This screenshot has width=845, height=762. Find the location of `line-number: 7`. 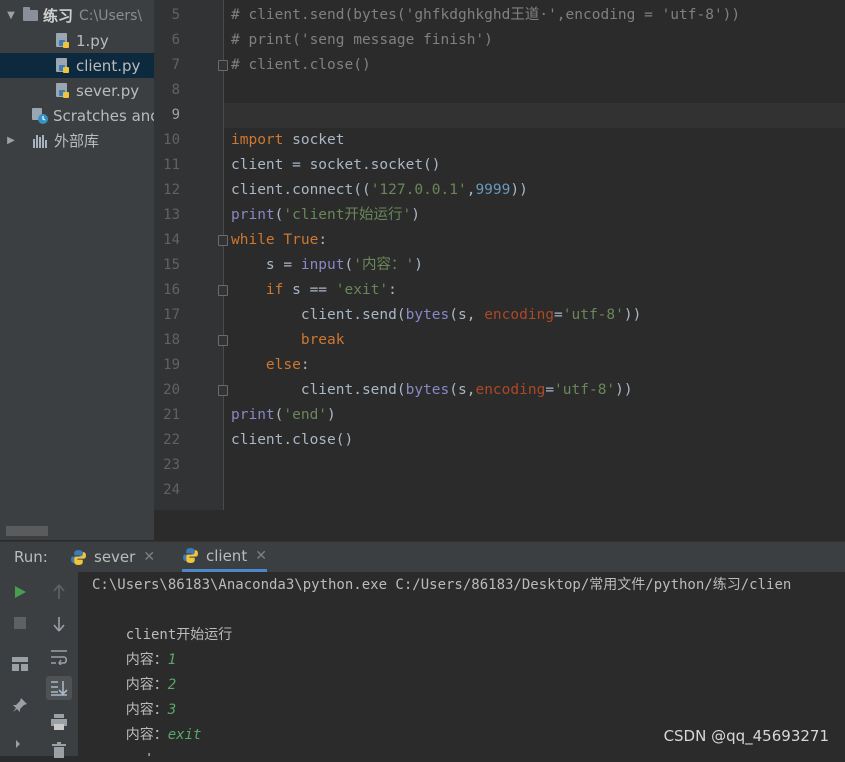

line-number: 7 is located at coordinates (175, 65).